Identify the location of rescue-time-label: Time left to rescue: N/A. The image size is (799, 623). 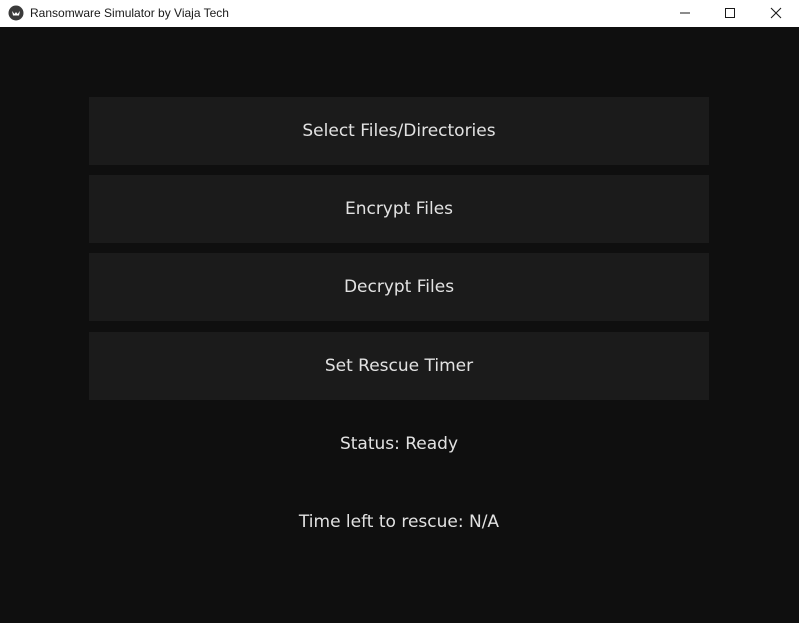
(399, 522).